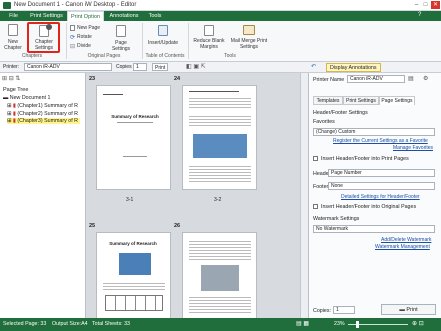 The height and width of the screenshot is (331, 441). What do you see at coordinates (340, 113) in the screenshot?
I see `header-footer-title: Header/Footer Settings` at bounding box center [340, 113].